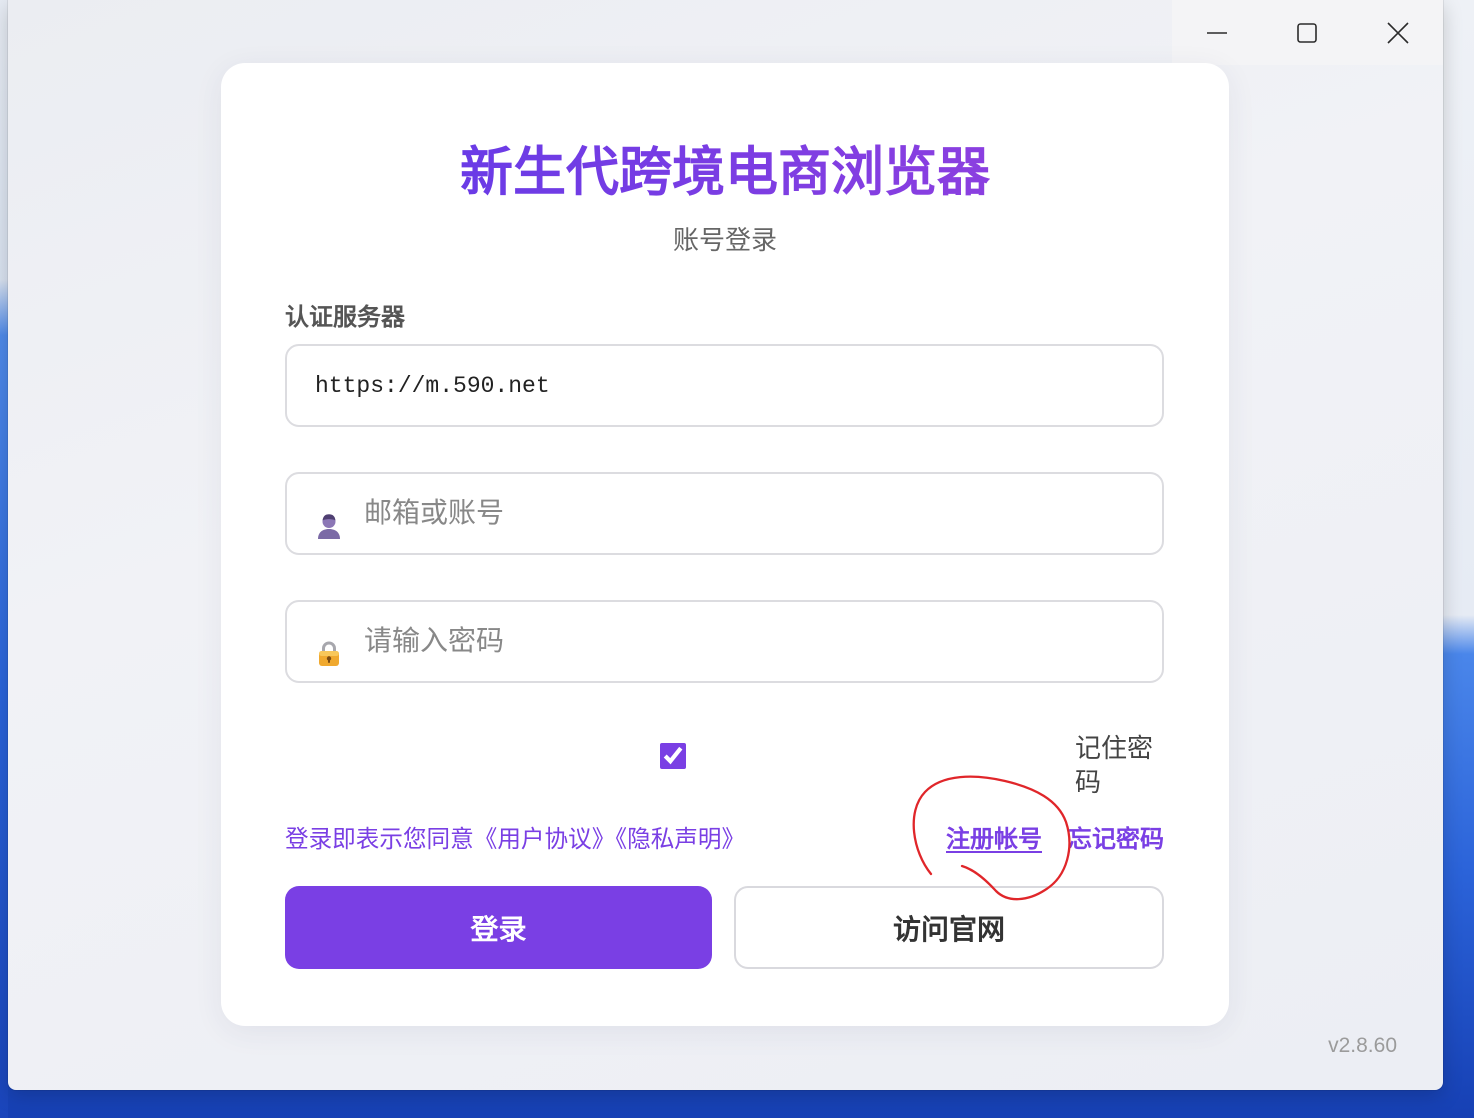 Image resolution: width=1474 pixels, height=1118 pixels. I want to click on account-field, so click(724, 513).